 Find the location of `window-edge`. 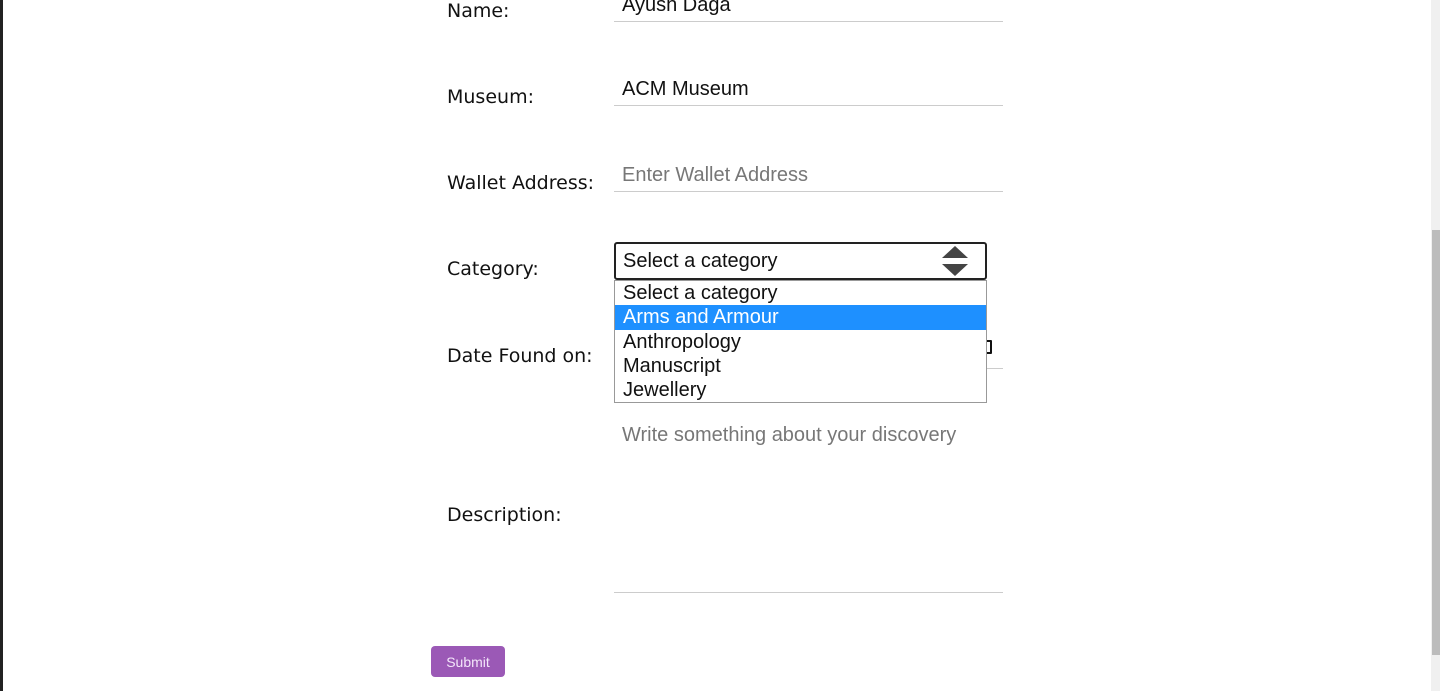

window-edge is located at coordinates (1, 345).